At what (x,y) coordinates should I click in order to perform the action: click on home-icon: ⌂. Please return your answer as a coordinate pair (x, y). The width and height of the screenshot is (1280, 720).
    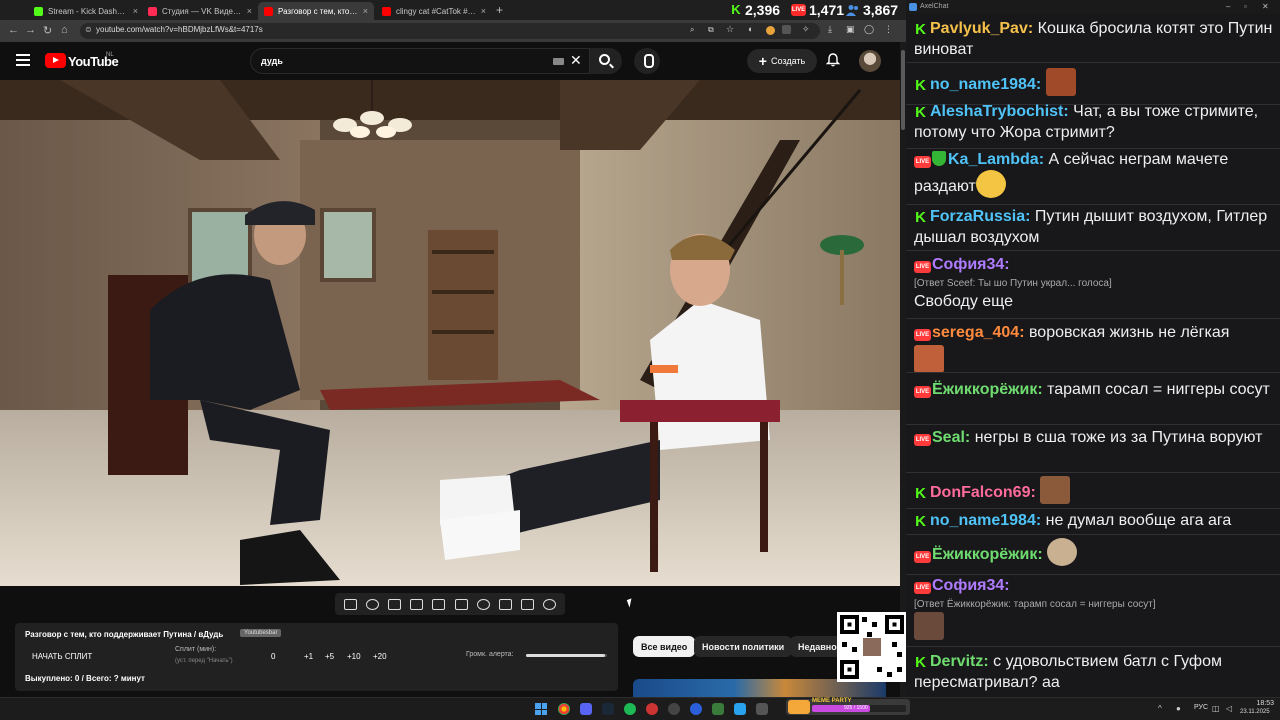
    Looking at the image, I should click on (64, 30).